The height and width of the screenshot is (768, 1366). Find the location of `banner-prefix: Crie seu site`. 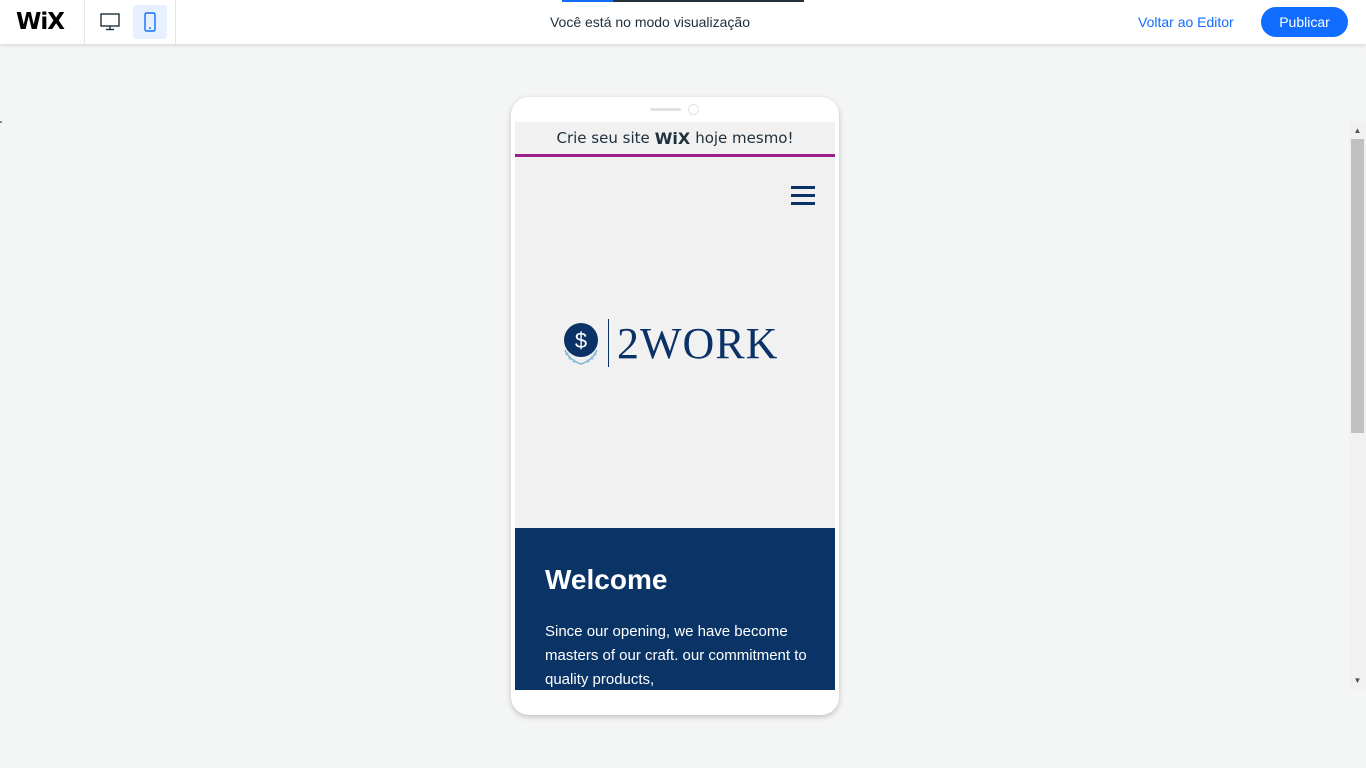

banner-prefix: Crie seu site is located at coordinates (603, 138).